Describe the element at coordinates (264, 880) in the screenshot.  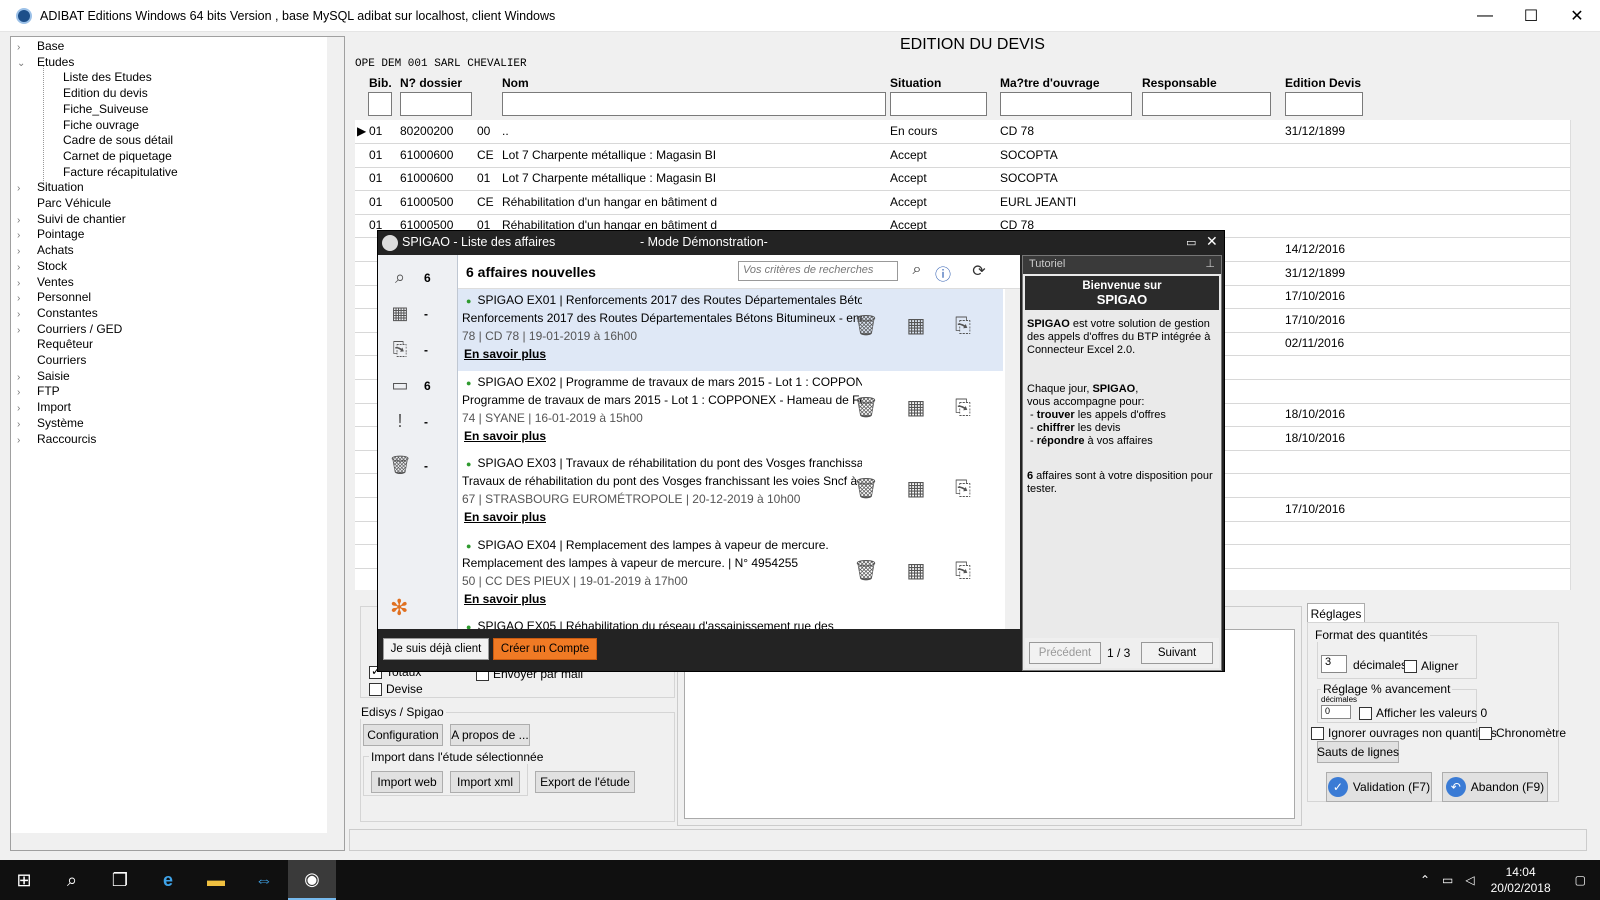
I see `teamviewer-icon: ⇔` at that location.